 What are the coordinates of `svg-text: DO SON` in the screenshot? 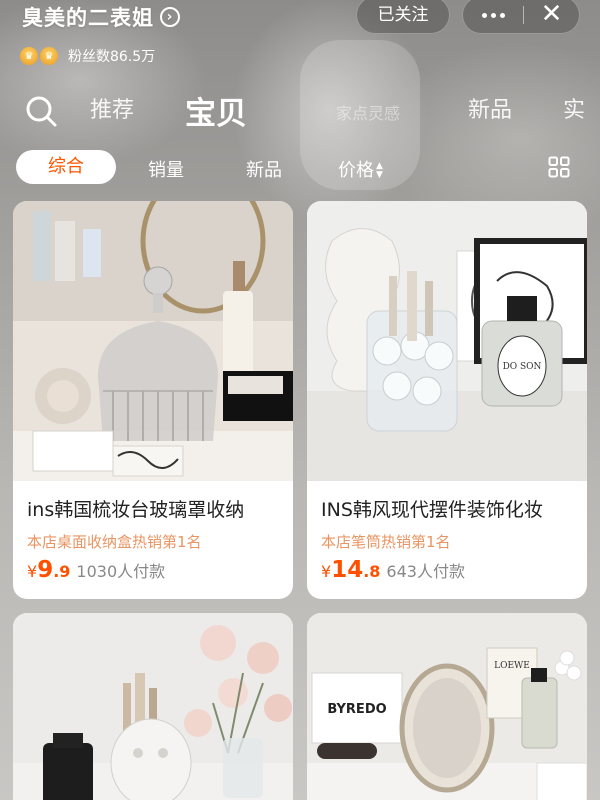 It's located at (522, 367).